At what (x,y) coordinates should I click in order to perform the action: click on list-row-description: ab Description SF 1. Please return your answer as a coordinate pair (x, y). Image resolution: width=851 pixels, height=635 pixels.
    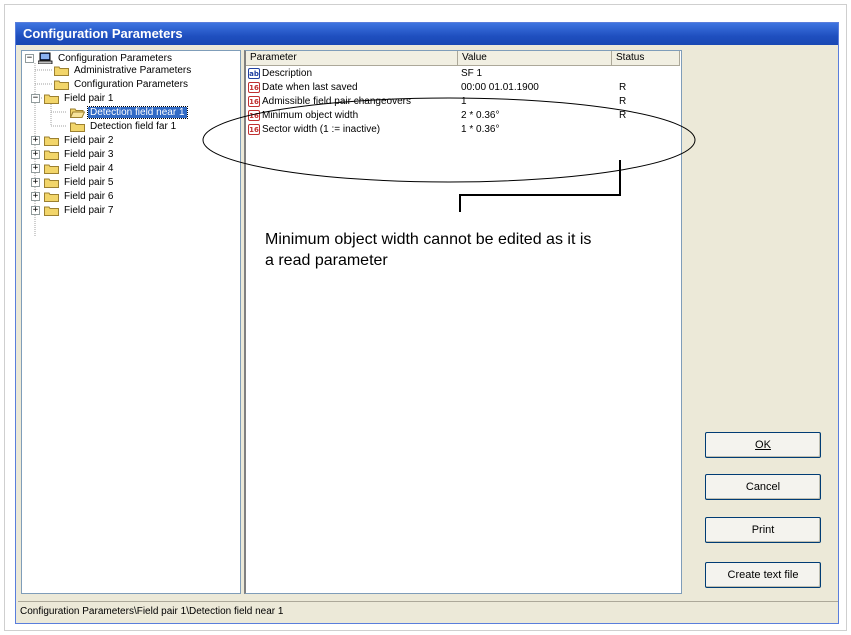
    Looking at the image, I should click on (463, 74).